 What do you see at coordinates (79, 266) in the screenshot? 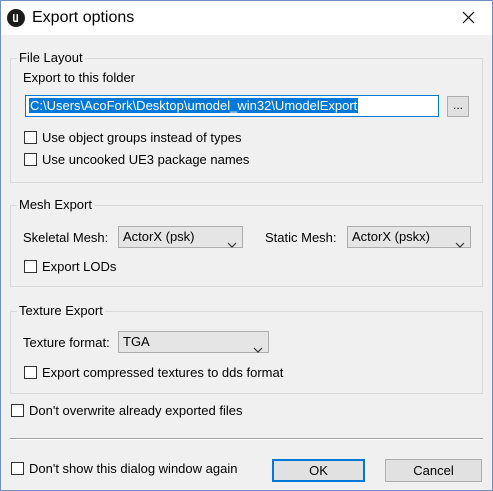
I see `export-lods-label: Export LODs` at bounding box center [79, 266].